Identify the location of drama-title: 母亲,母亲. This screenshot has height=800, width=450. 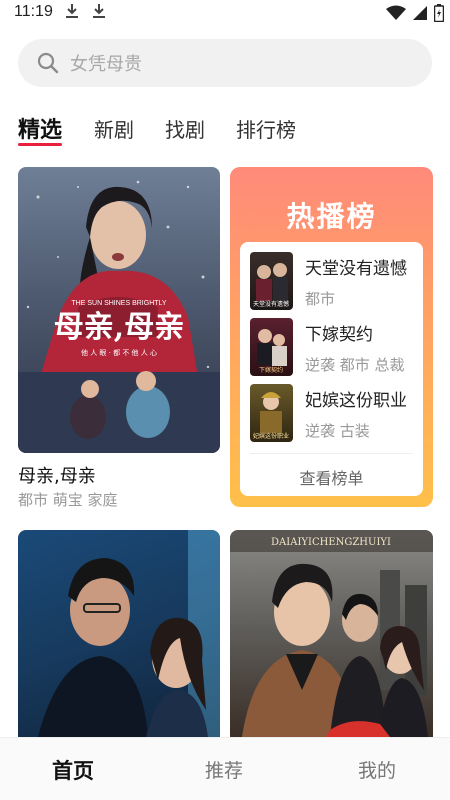
(57, 475).